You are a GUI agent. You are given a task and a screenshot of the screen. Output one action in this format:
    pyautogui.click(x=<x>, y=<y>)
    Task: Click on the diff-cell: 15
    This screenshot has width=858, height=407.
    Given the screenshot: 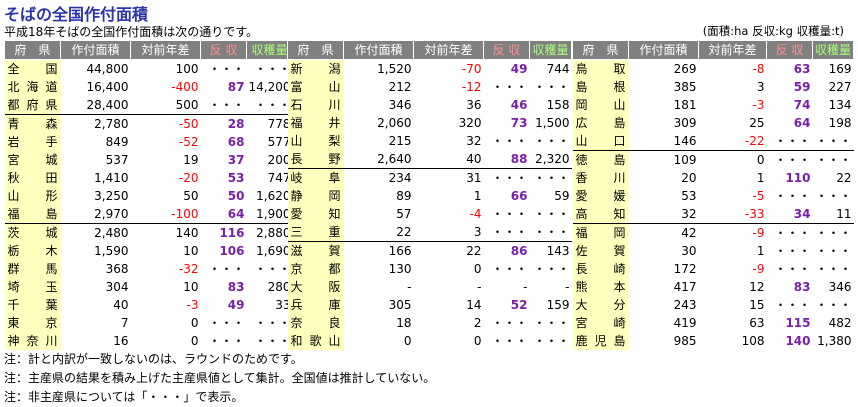 What is the action you would take?
    pyautogui.click(x=757, y=305)
    